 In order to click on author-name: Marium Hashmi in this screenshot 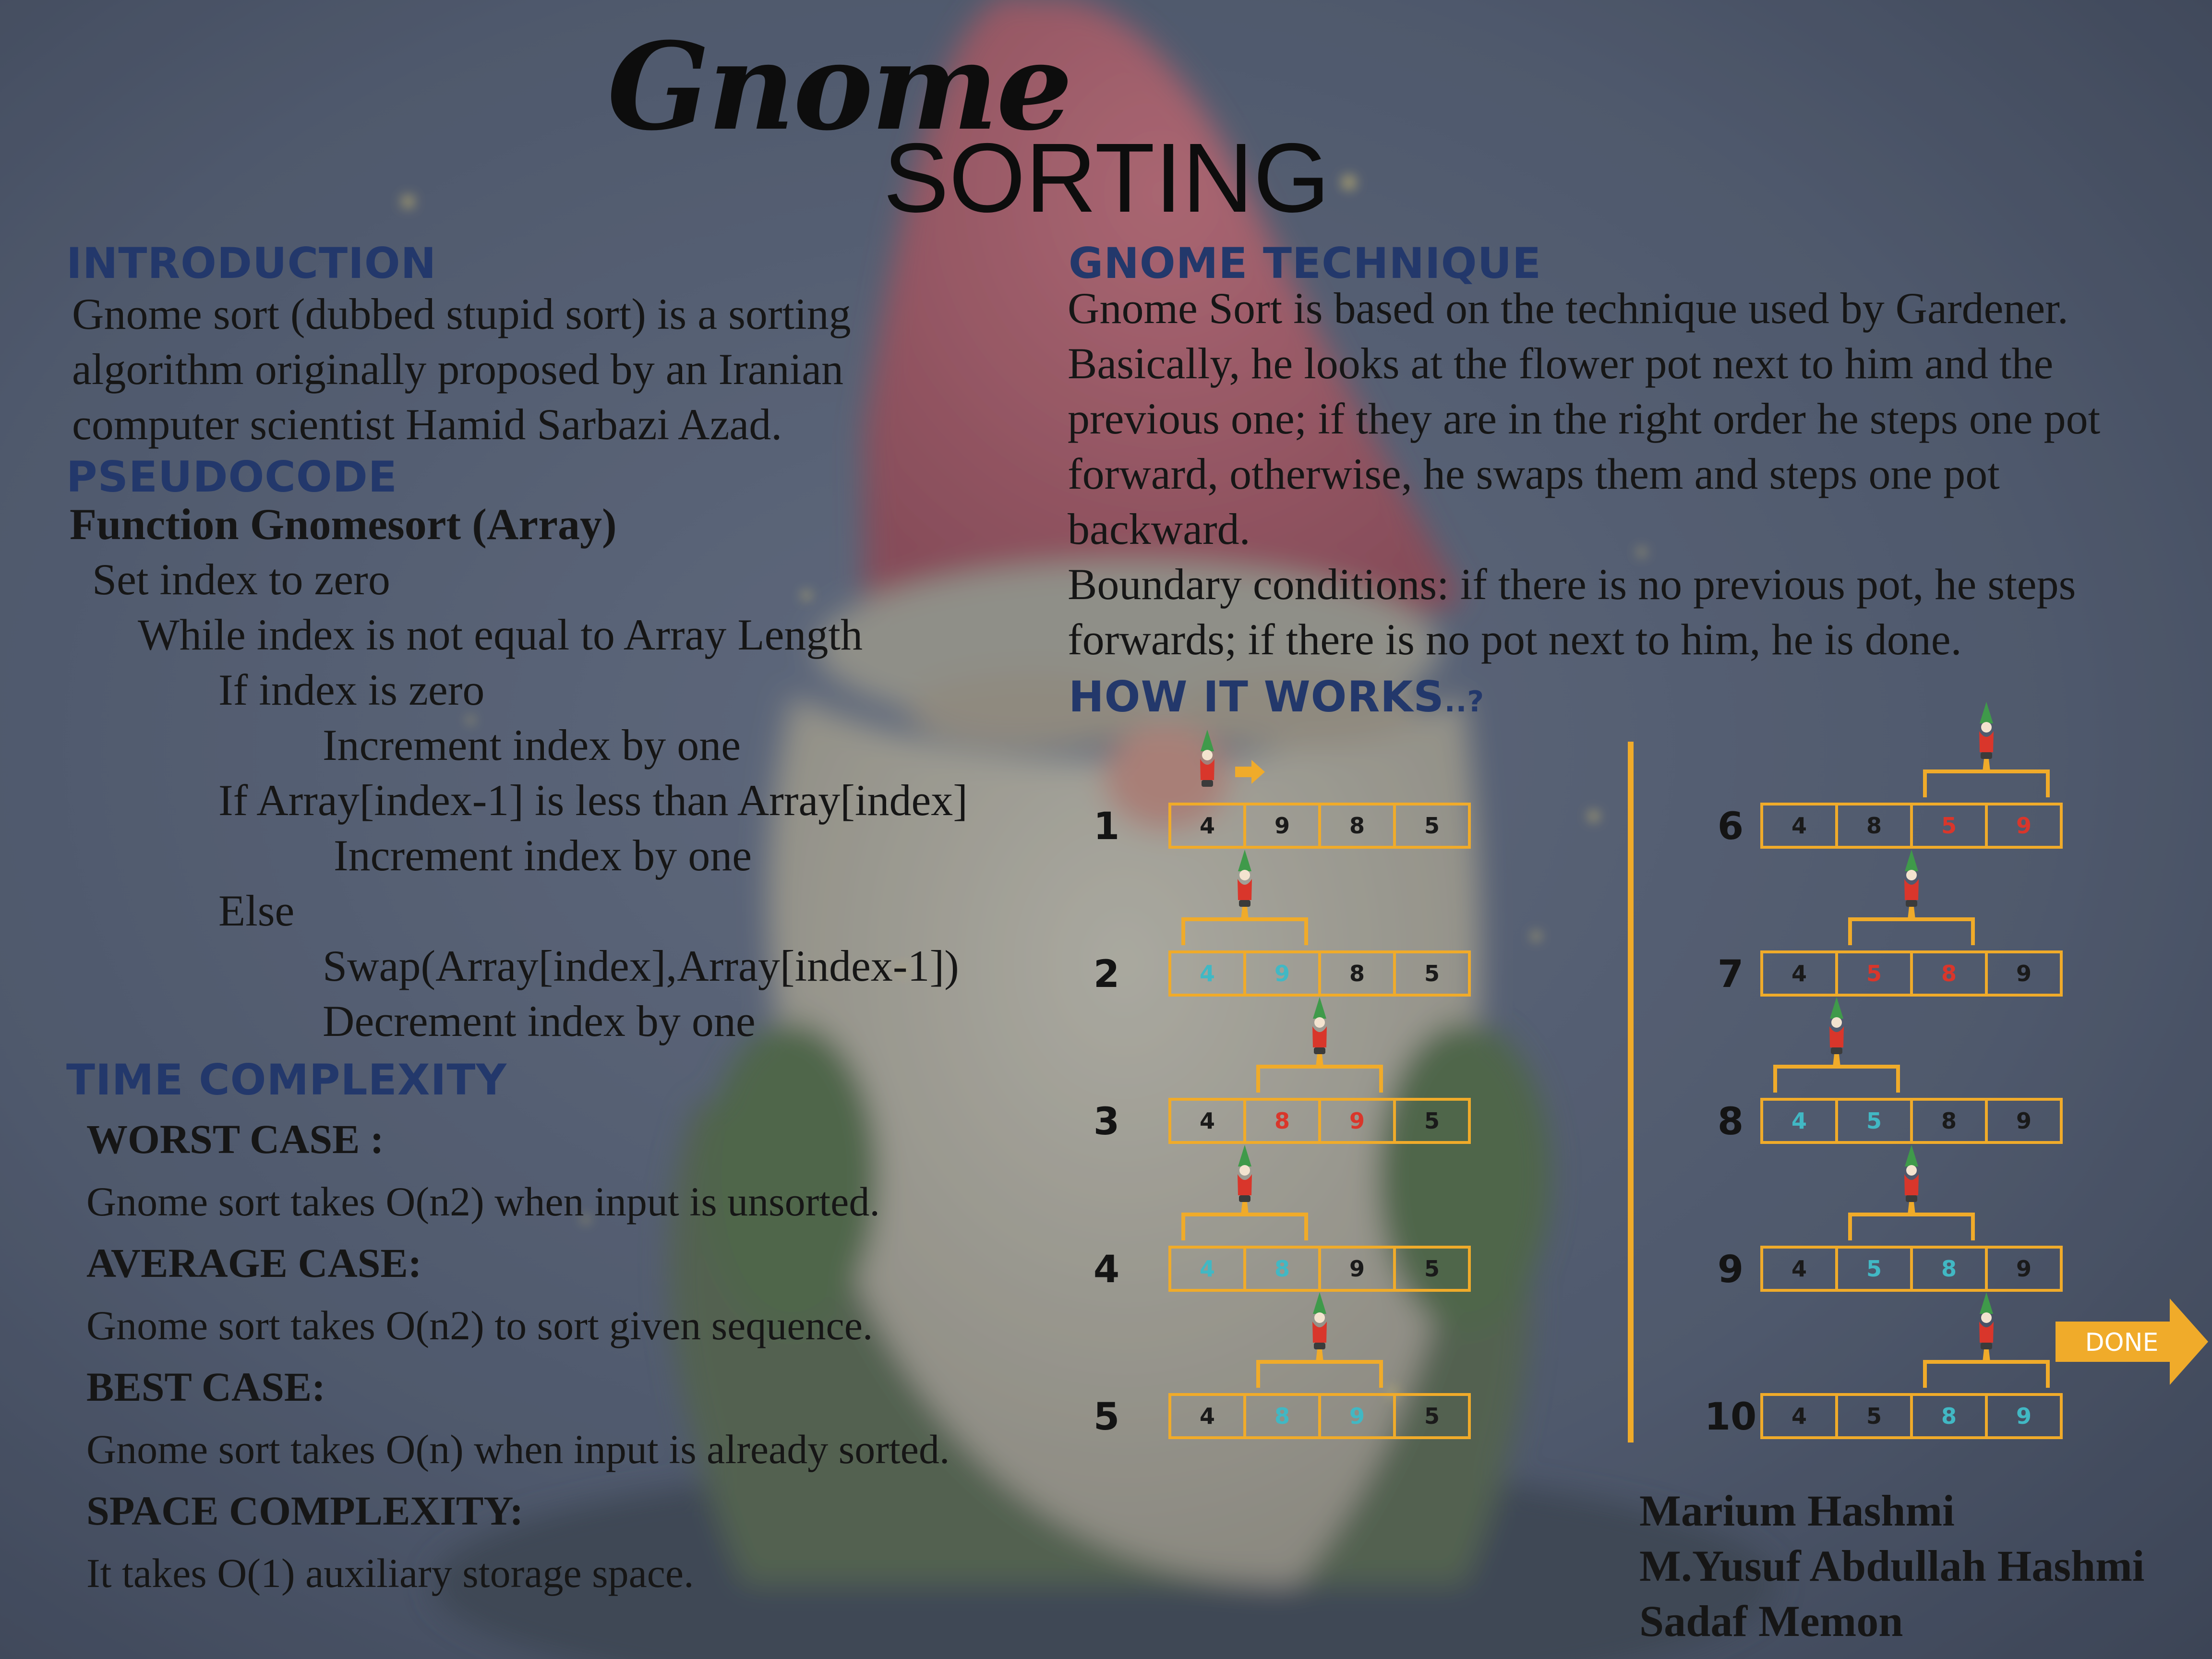, I will do `click(1797, 1510)`.